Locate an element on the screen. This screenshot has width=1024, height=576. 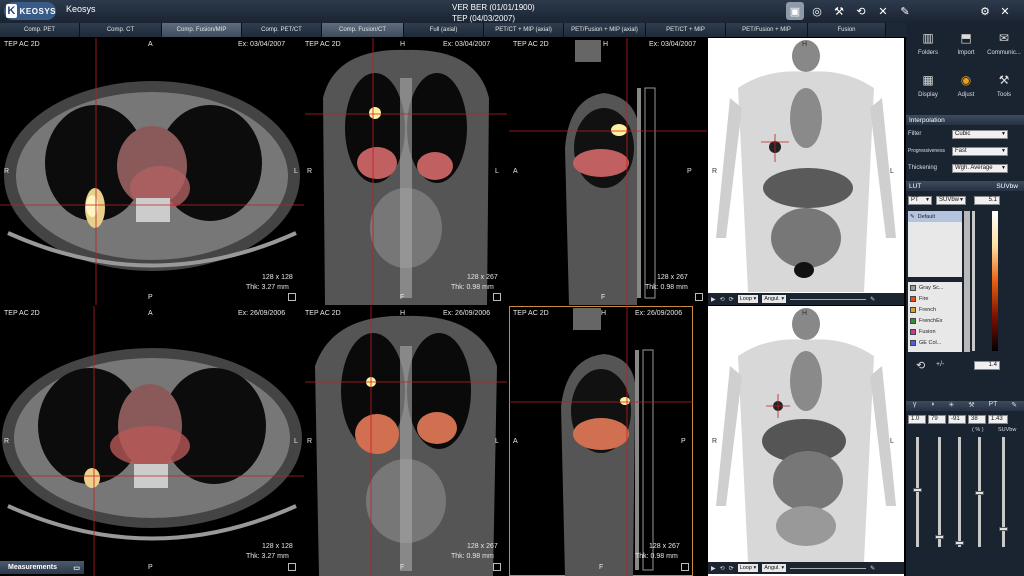
lut-item: Fusion is located at coordinates (935, 331).